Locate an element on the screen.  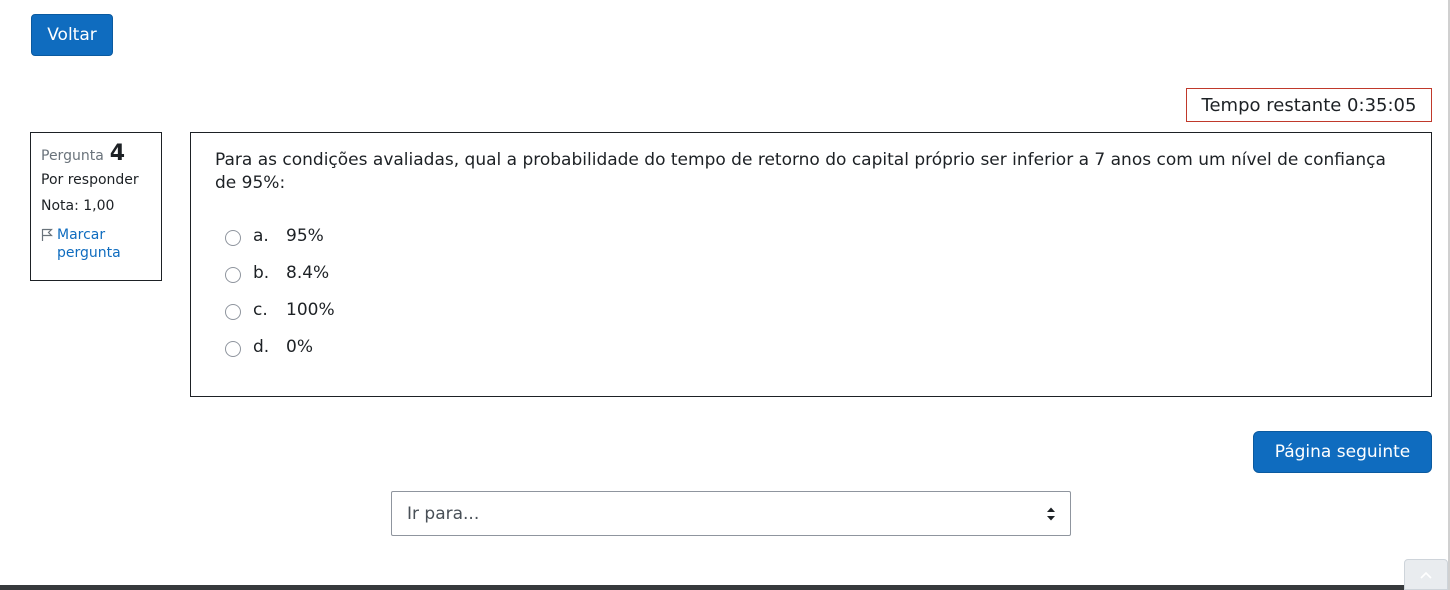
answer-radio-c is located at coordinates (233, 311).